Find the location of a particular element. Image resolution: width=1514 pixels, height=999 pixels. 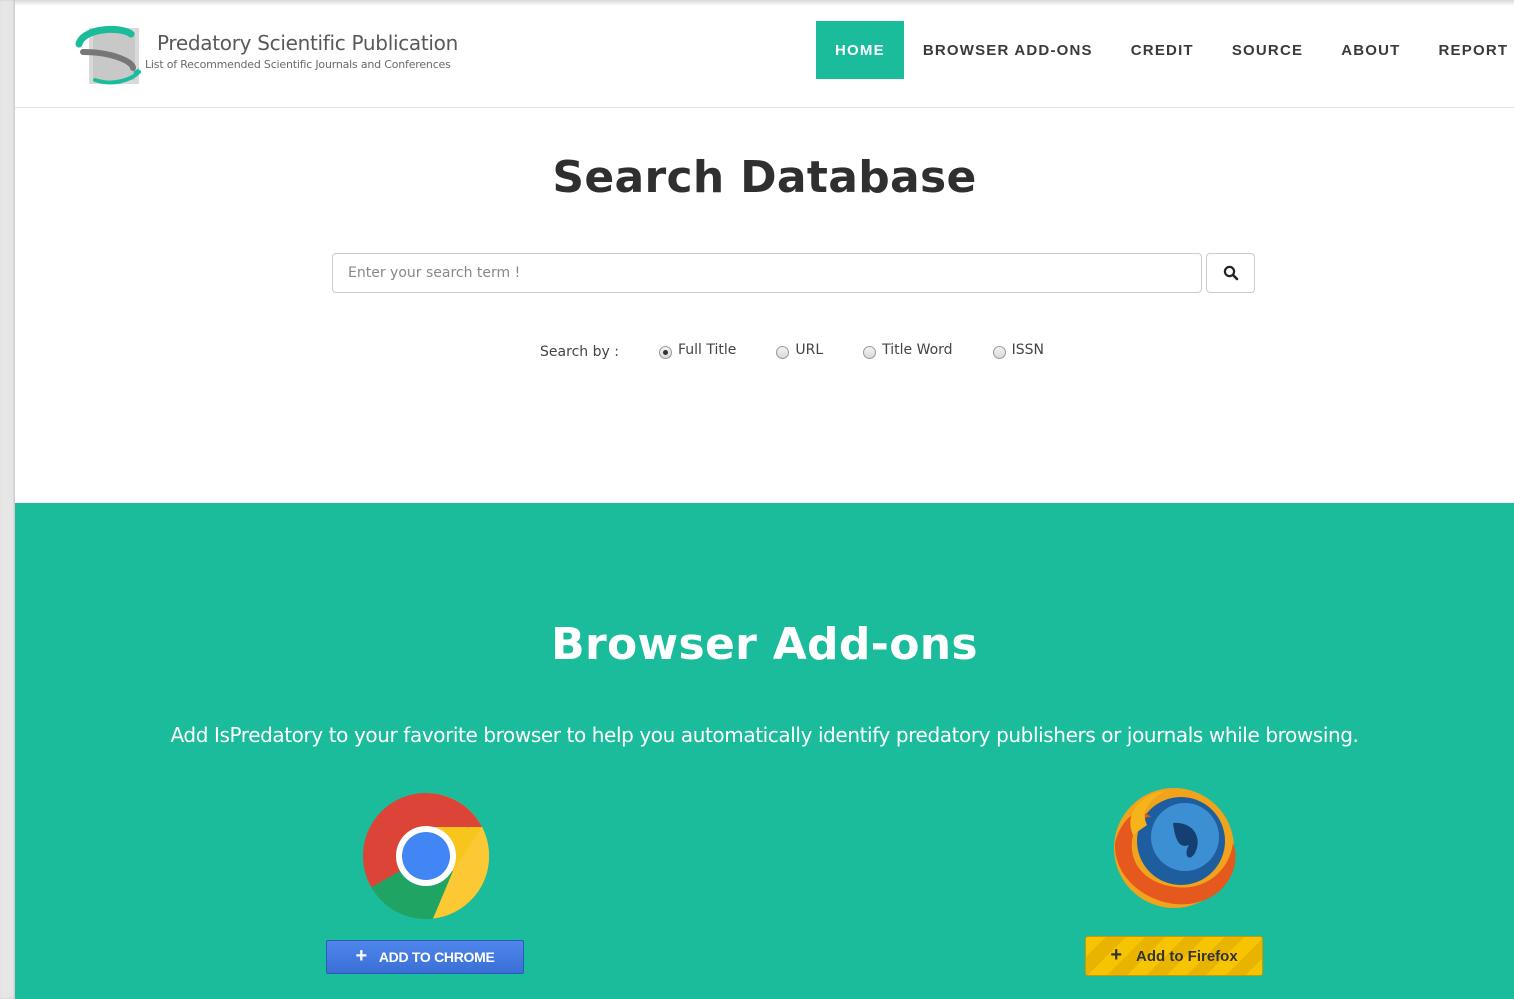

brand-title: Predatory Scientific Publication is located at coordinates (307, 43).